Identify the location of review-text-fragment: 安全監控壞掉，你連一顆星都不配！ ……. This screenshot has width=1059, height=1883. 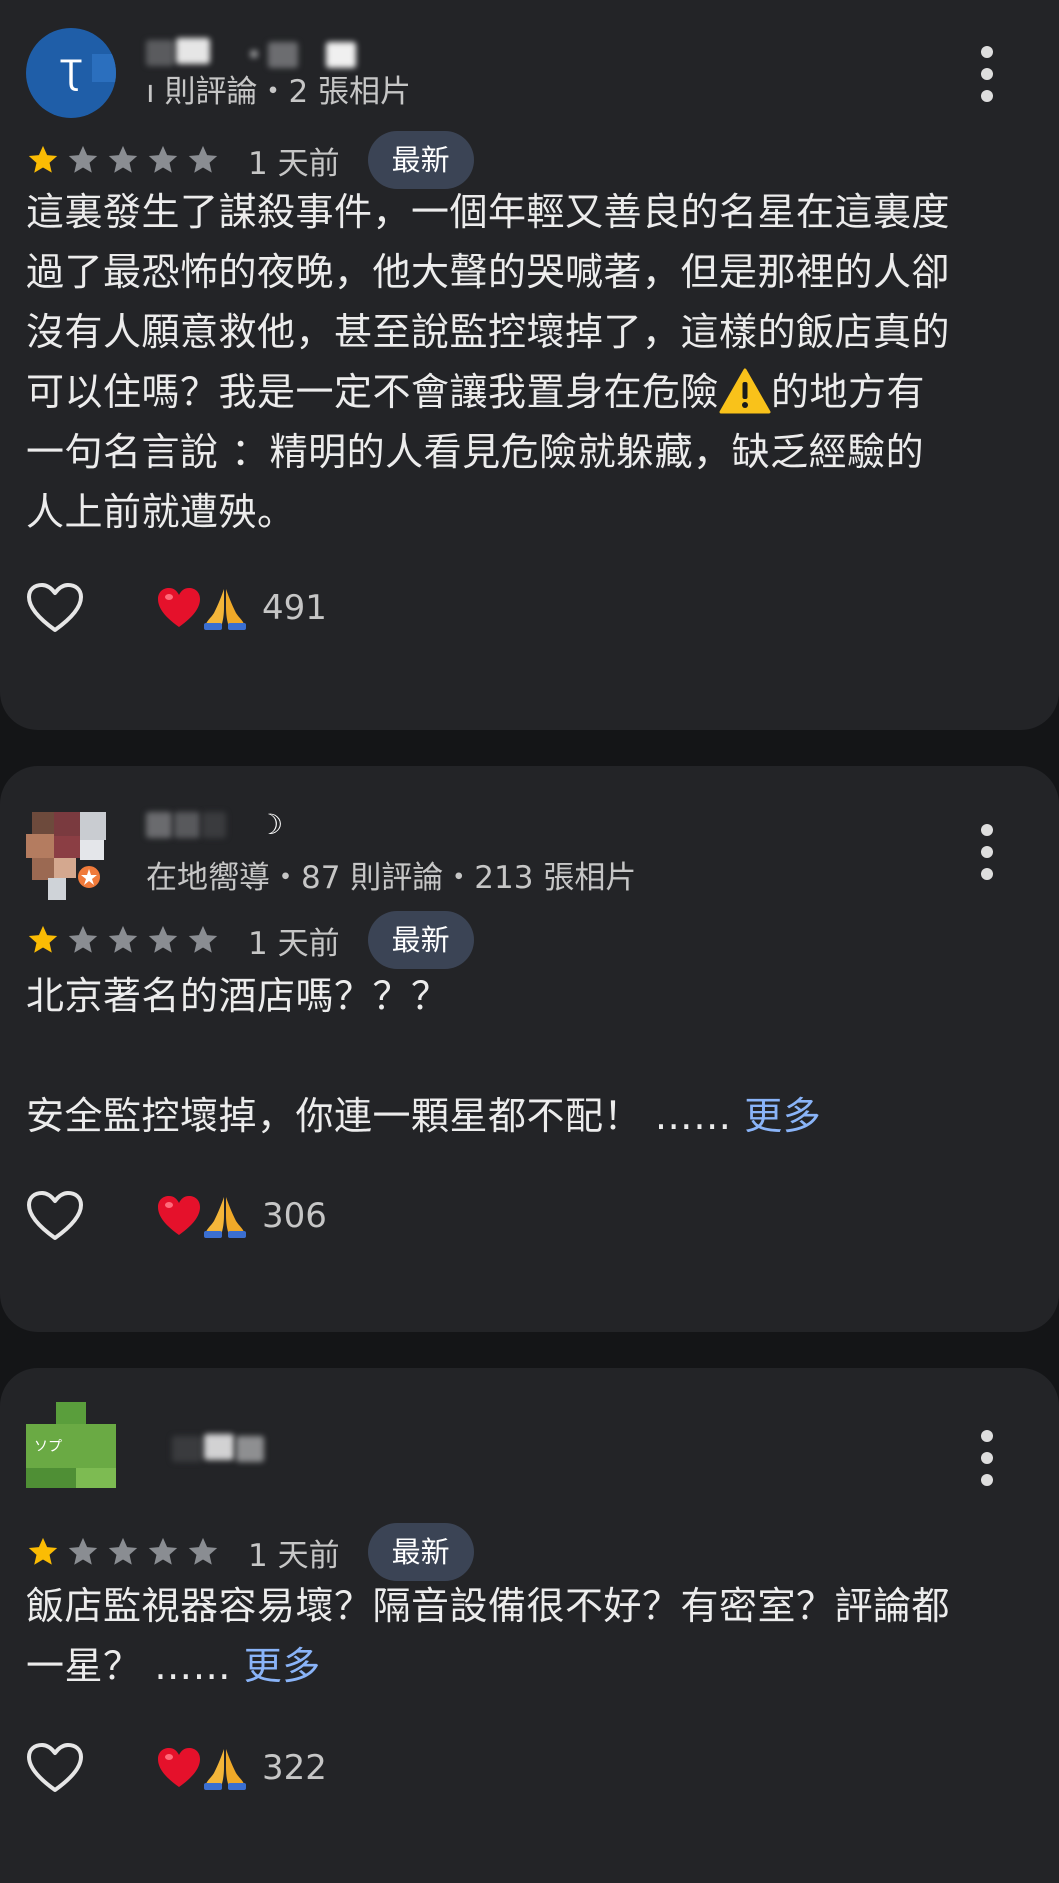
(379, 1116).